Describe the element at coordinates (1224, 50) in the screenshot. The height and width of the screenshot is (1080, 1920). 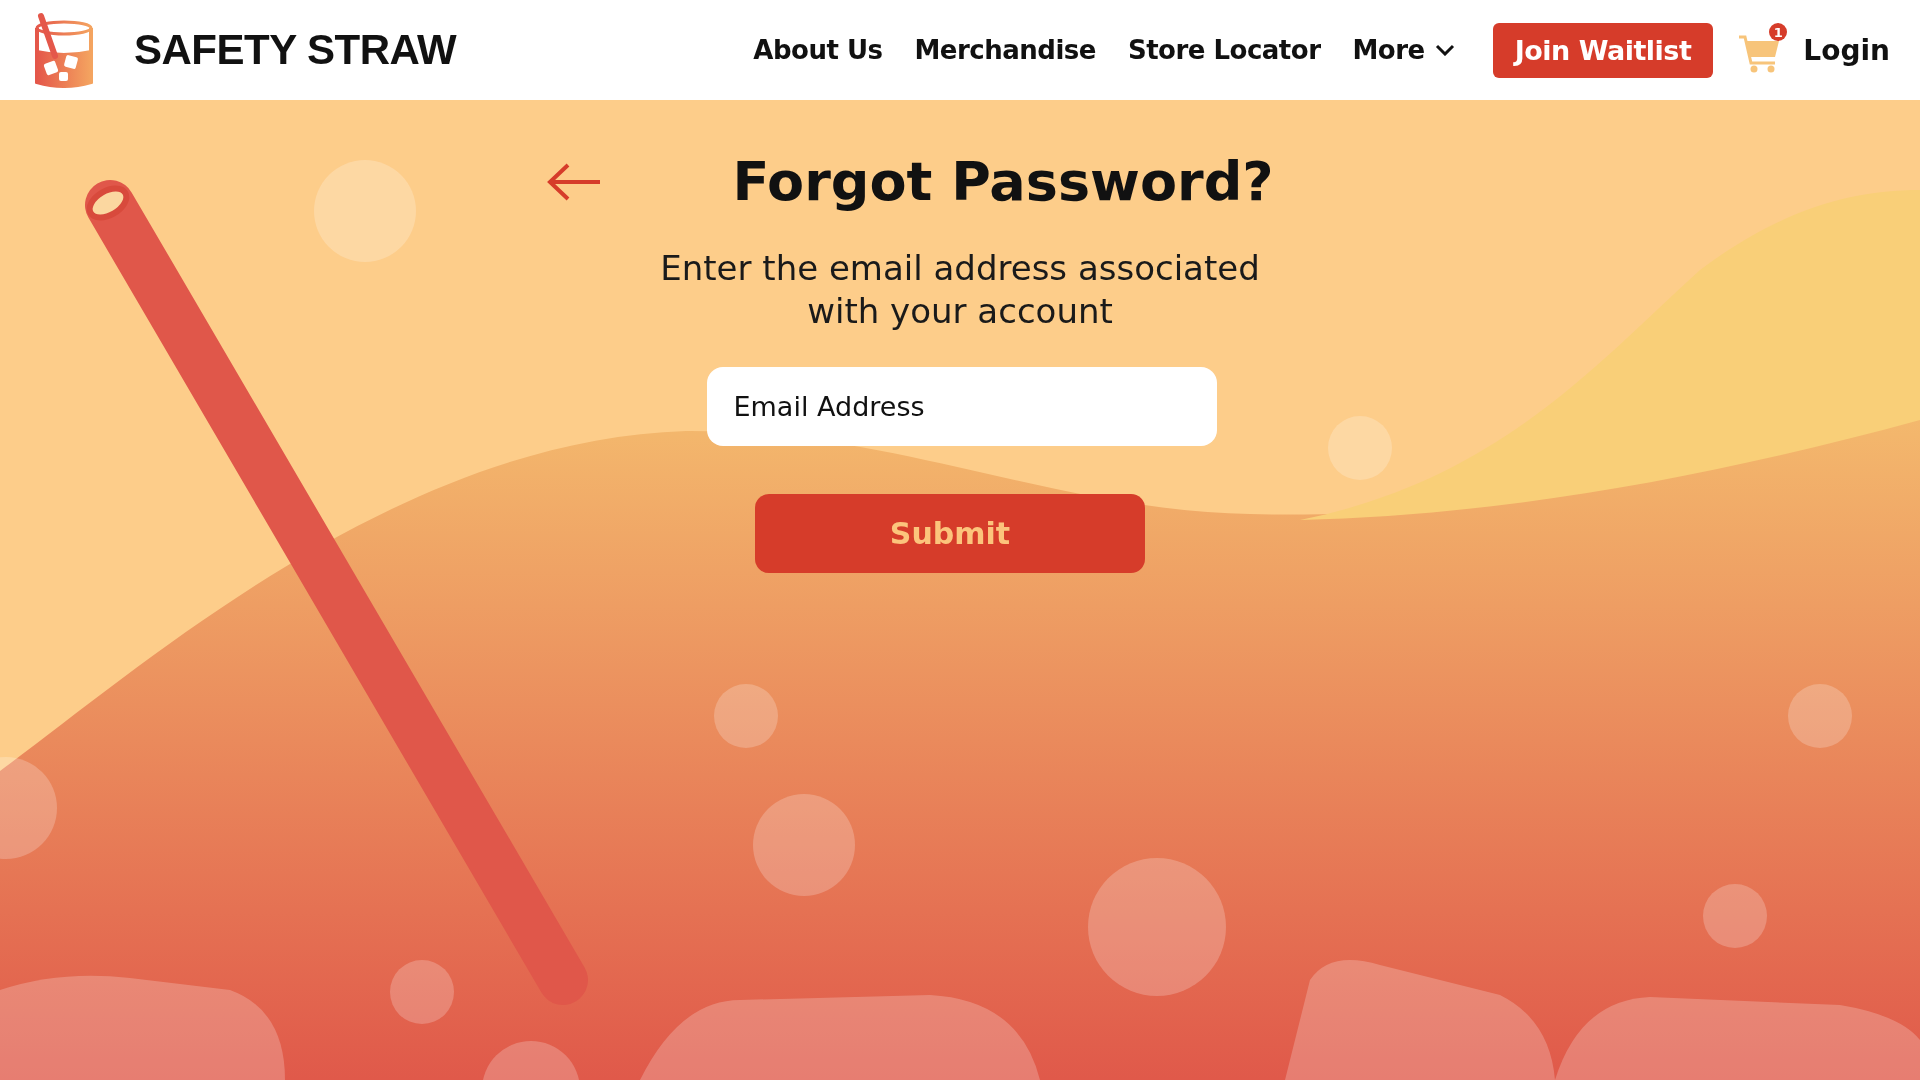
I see `nav-link: Store Locator` at that location.